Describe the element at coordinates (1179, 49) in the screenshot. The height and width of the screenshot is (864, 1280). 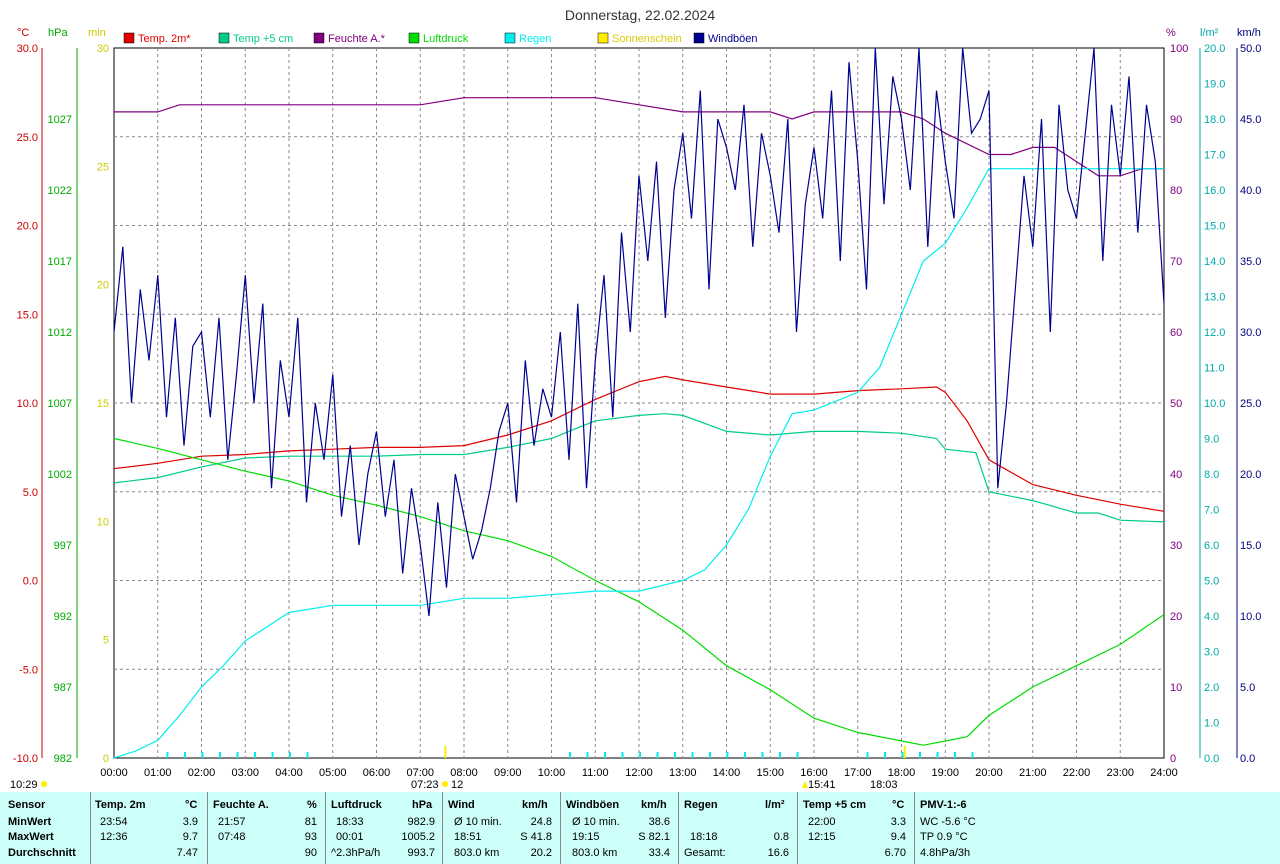
I see `humidity-tick-label: 100` at that location.